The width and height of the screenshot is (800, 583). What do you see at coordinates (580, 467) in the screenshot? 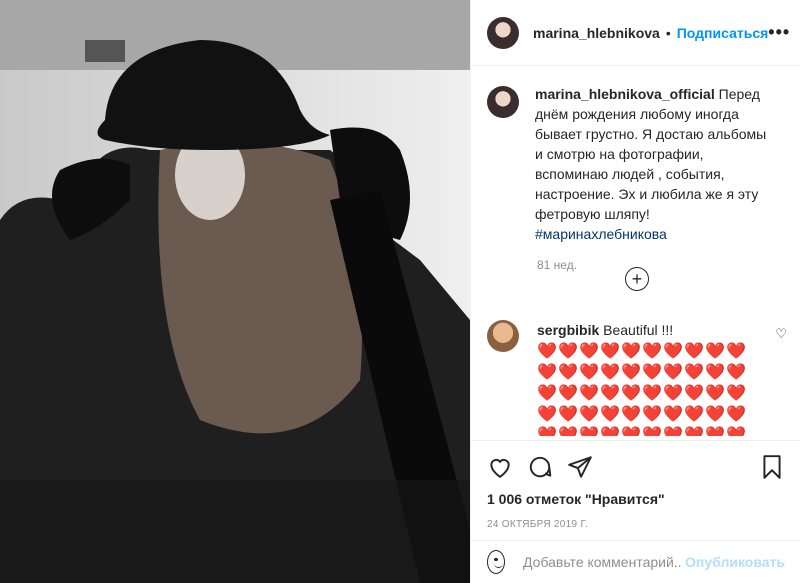
I see `share-icon` at bounding box center [580, 467].